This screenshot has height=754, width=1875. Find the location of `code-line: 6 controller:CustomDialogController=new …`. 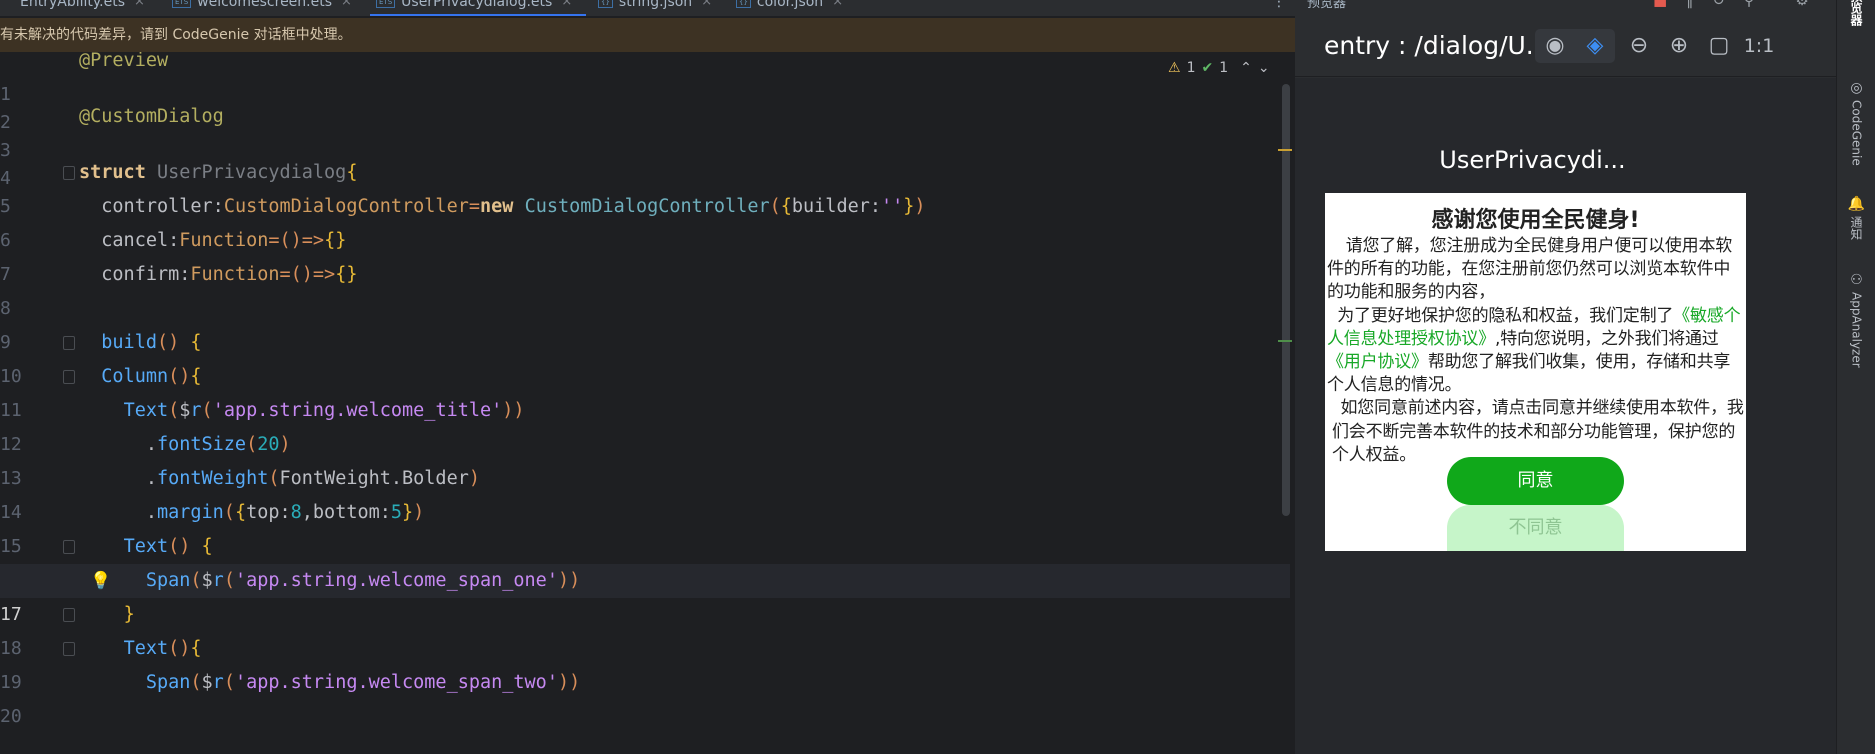

code-line: 6 controller:CustomDialogController=new … is located at coordinates (645, 220).